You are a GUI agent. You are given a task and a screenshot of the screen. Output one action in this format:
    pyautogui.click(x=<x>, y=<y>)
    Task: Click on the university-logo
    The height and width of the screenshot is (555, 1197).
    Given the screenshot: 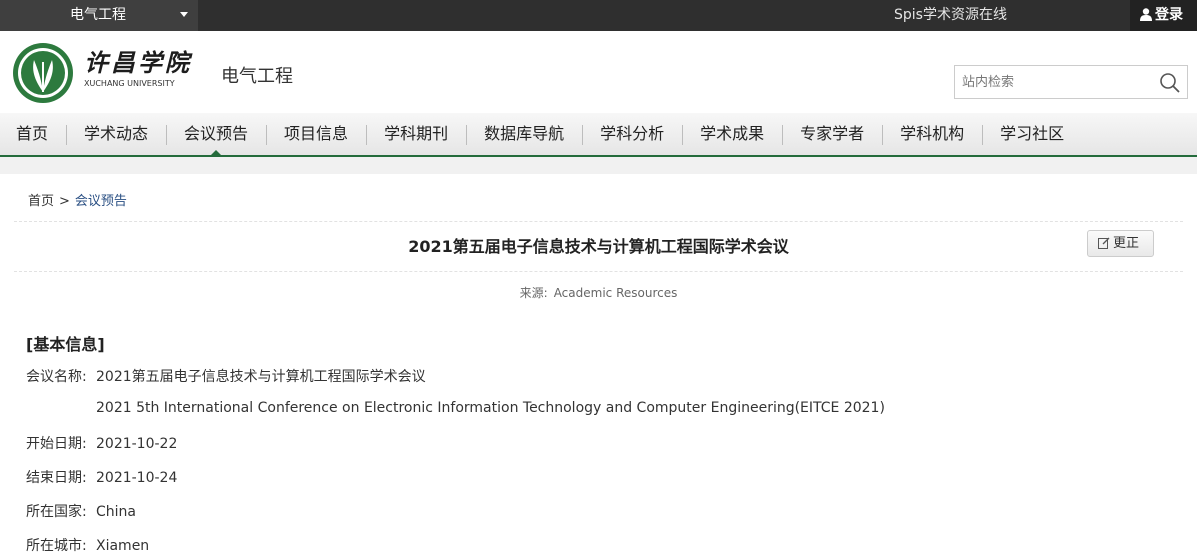 What is the action you would take?
    pyautogui.click(x=43, y=75)
    